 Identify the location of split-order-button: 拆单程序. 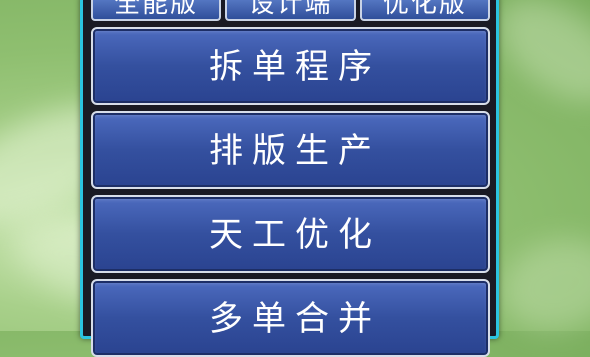
(290, 66).